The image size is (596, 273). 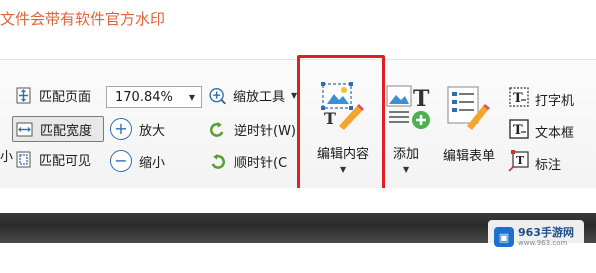 I want to click on edit-form-icon, so click(x=468, y=109).